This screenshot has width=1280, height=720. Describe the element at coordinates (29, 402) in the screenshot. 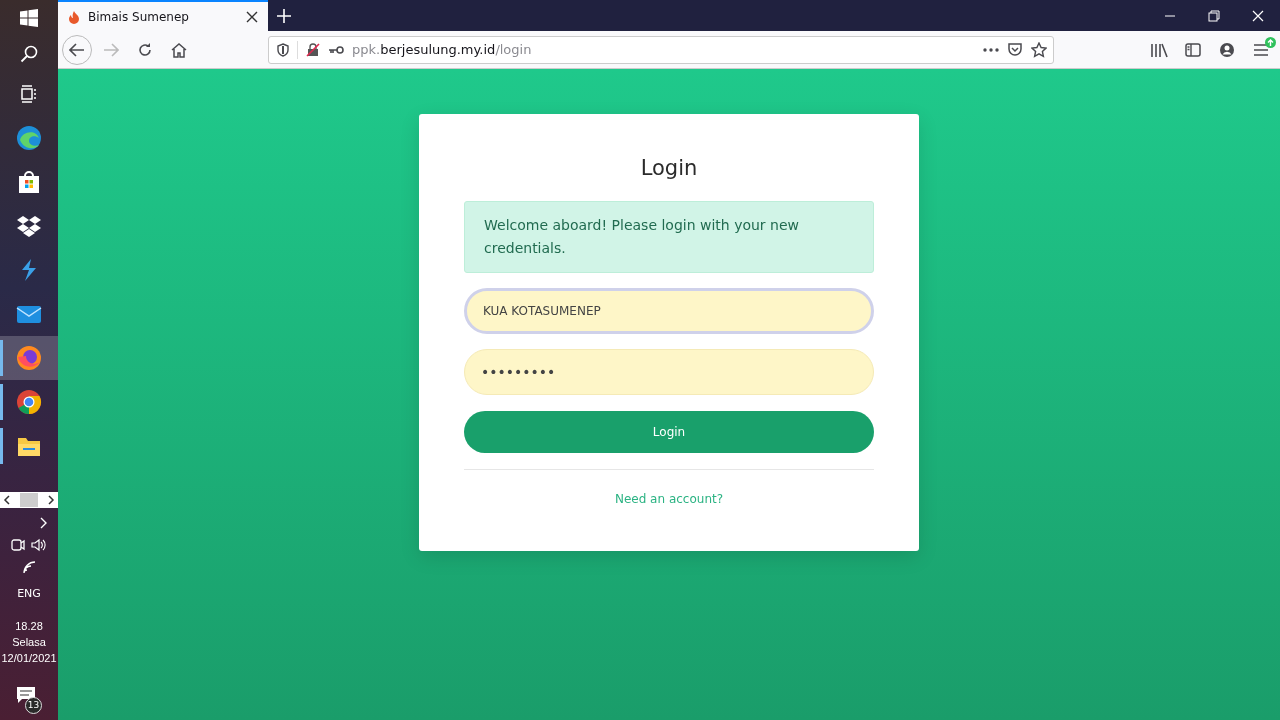

I see `wheel-icon` at that location.